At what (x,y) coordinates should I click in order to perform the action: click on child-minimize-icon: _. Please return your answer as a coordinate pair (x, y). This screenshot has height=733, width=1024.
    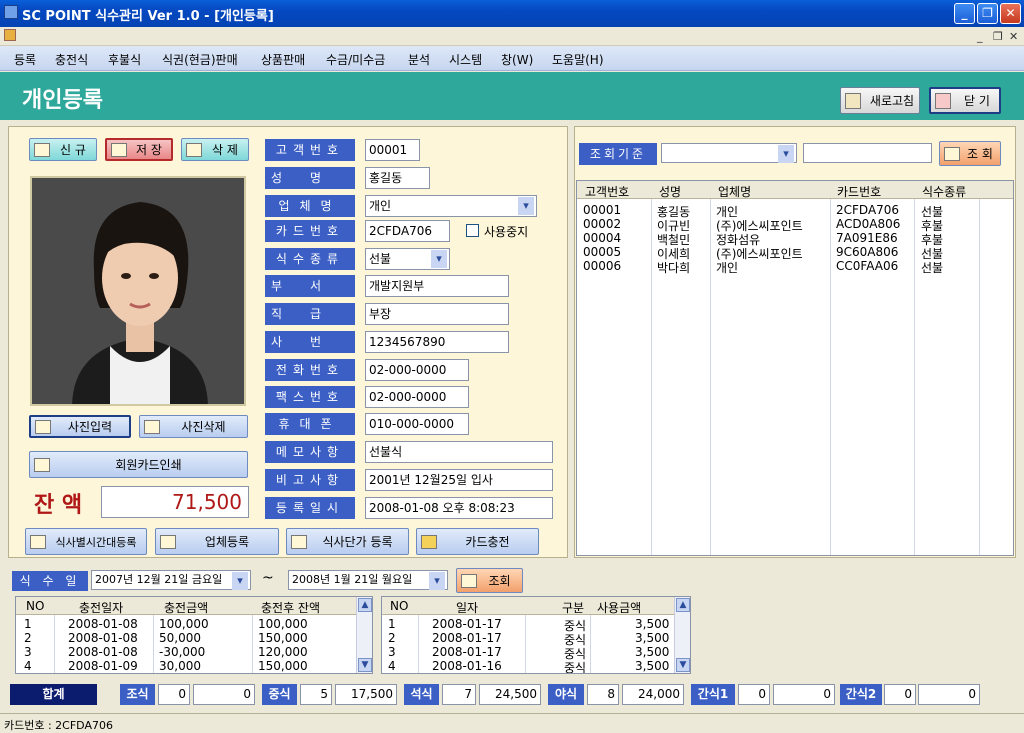
    Looking at the image, I should click on (980, 36).